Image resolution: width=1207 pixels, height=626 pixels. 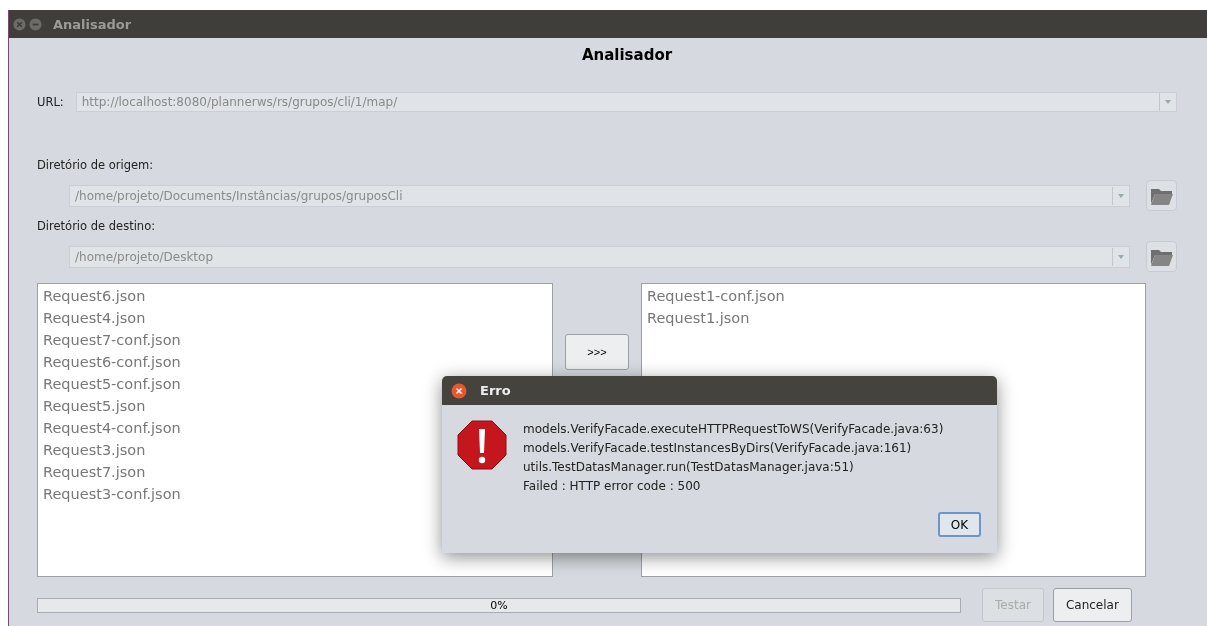 What do you see at coordinates (295, 341) in the screenshot?
I see `file-list-item: Request7-conf.json` at bounding box center [295, 341].